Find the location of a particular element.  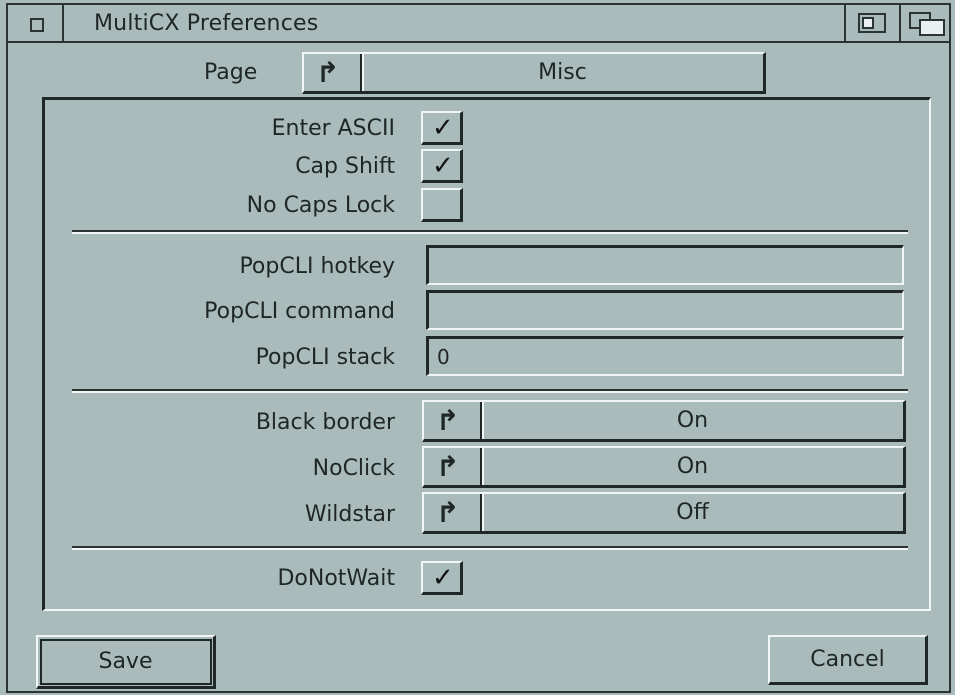

enter-ascii-checkbox: ✓ is located at coordinates (442, 128).